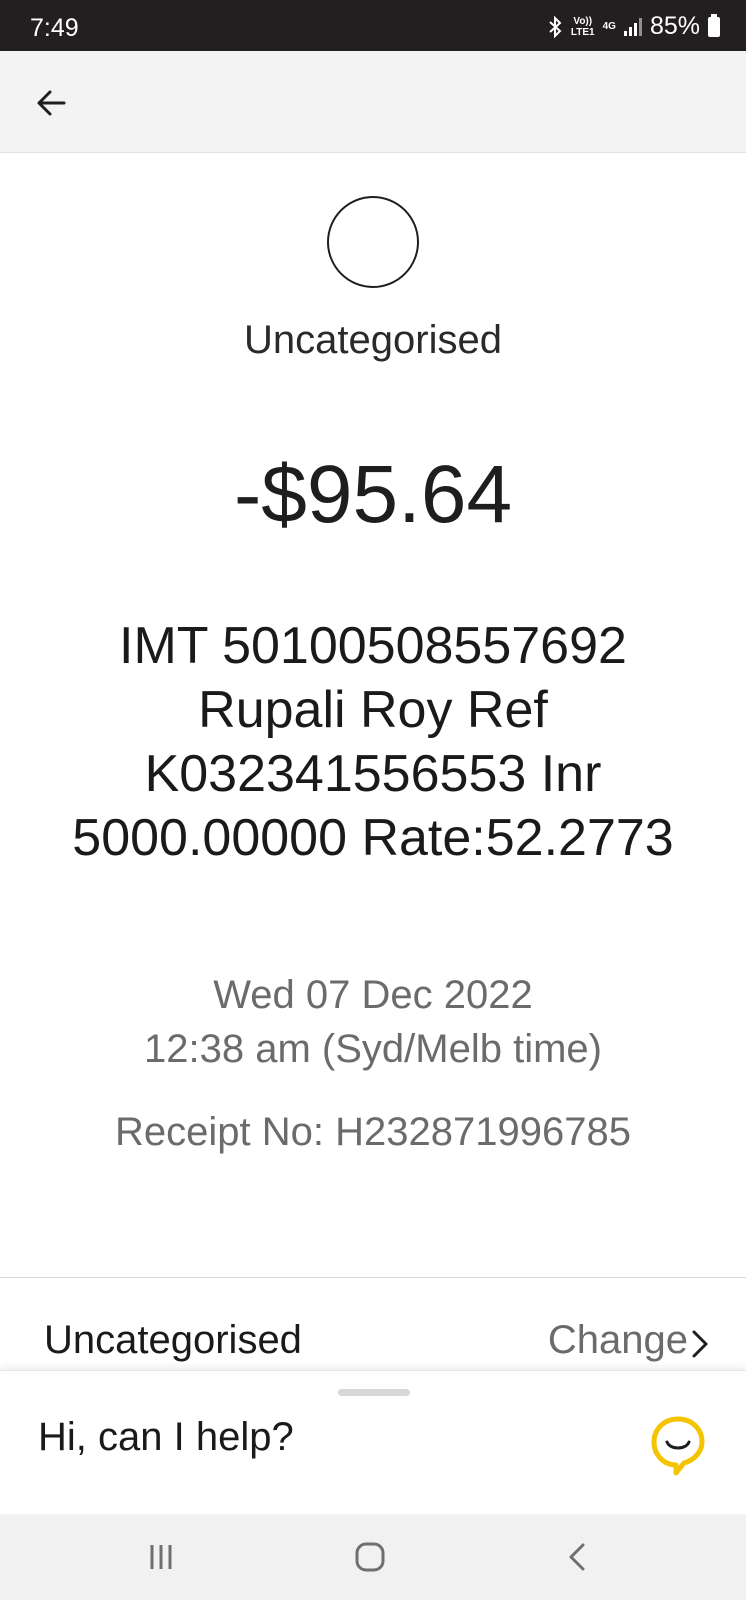 This screenshot has width=746, height=1600. Describe the element at coordinates (373, 102) in the screenshot. I see `app-bar` at that location.